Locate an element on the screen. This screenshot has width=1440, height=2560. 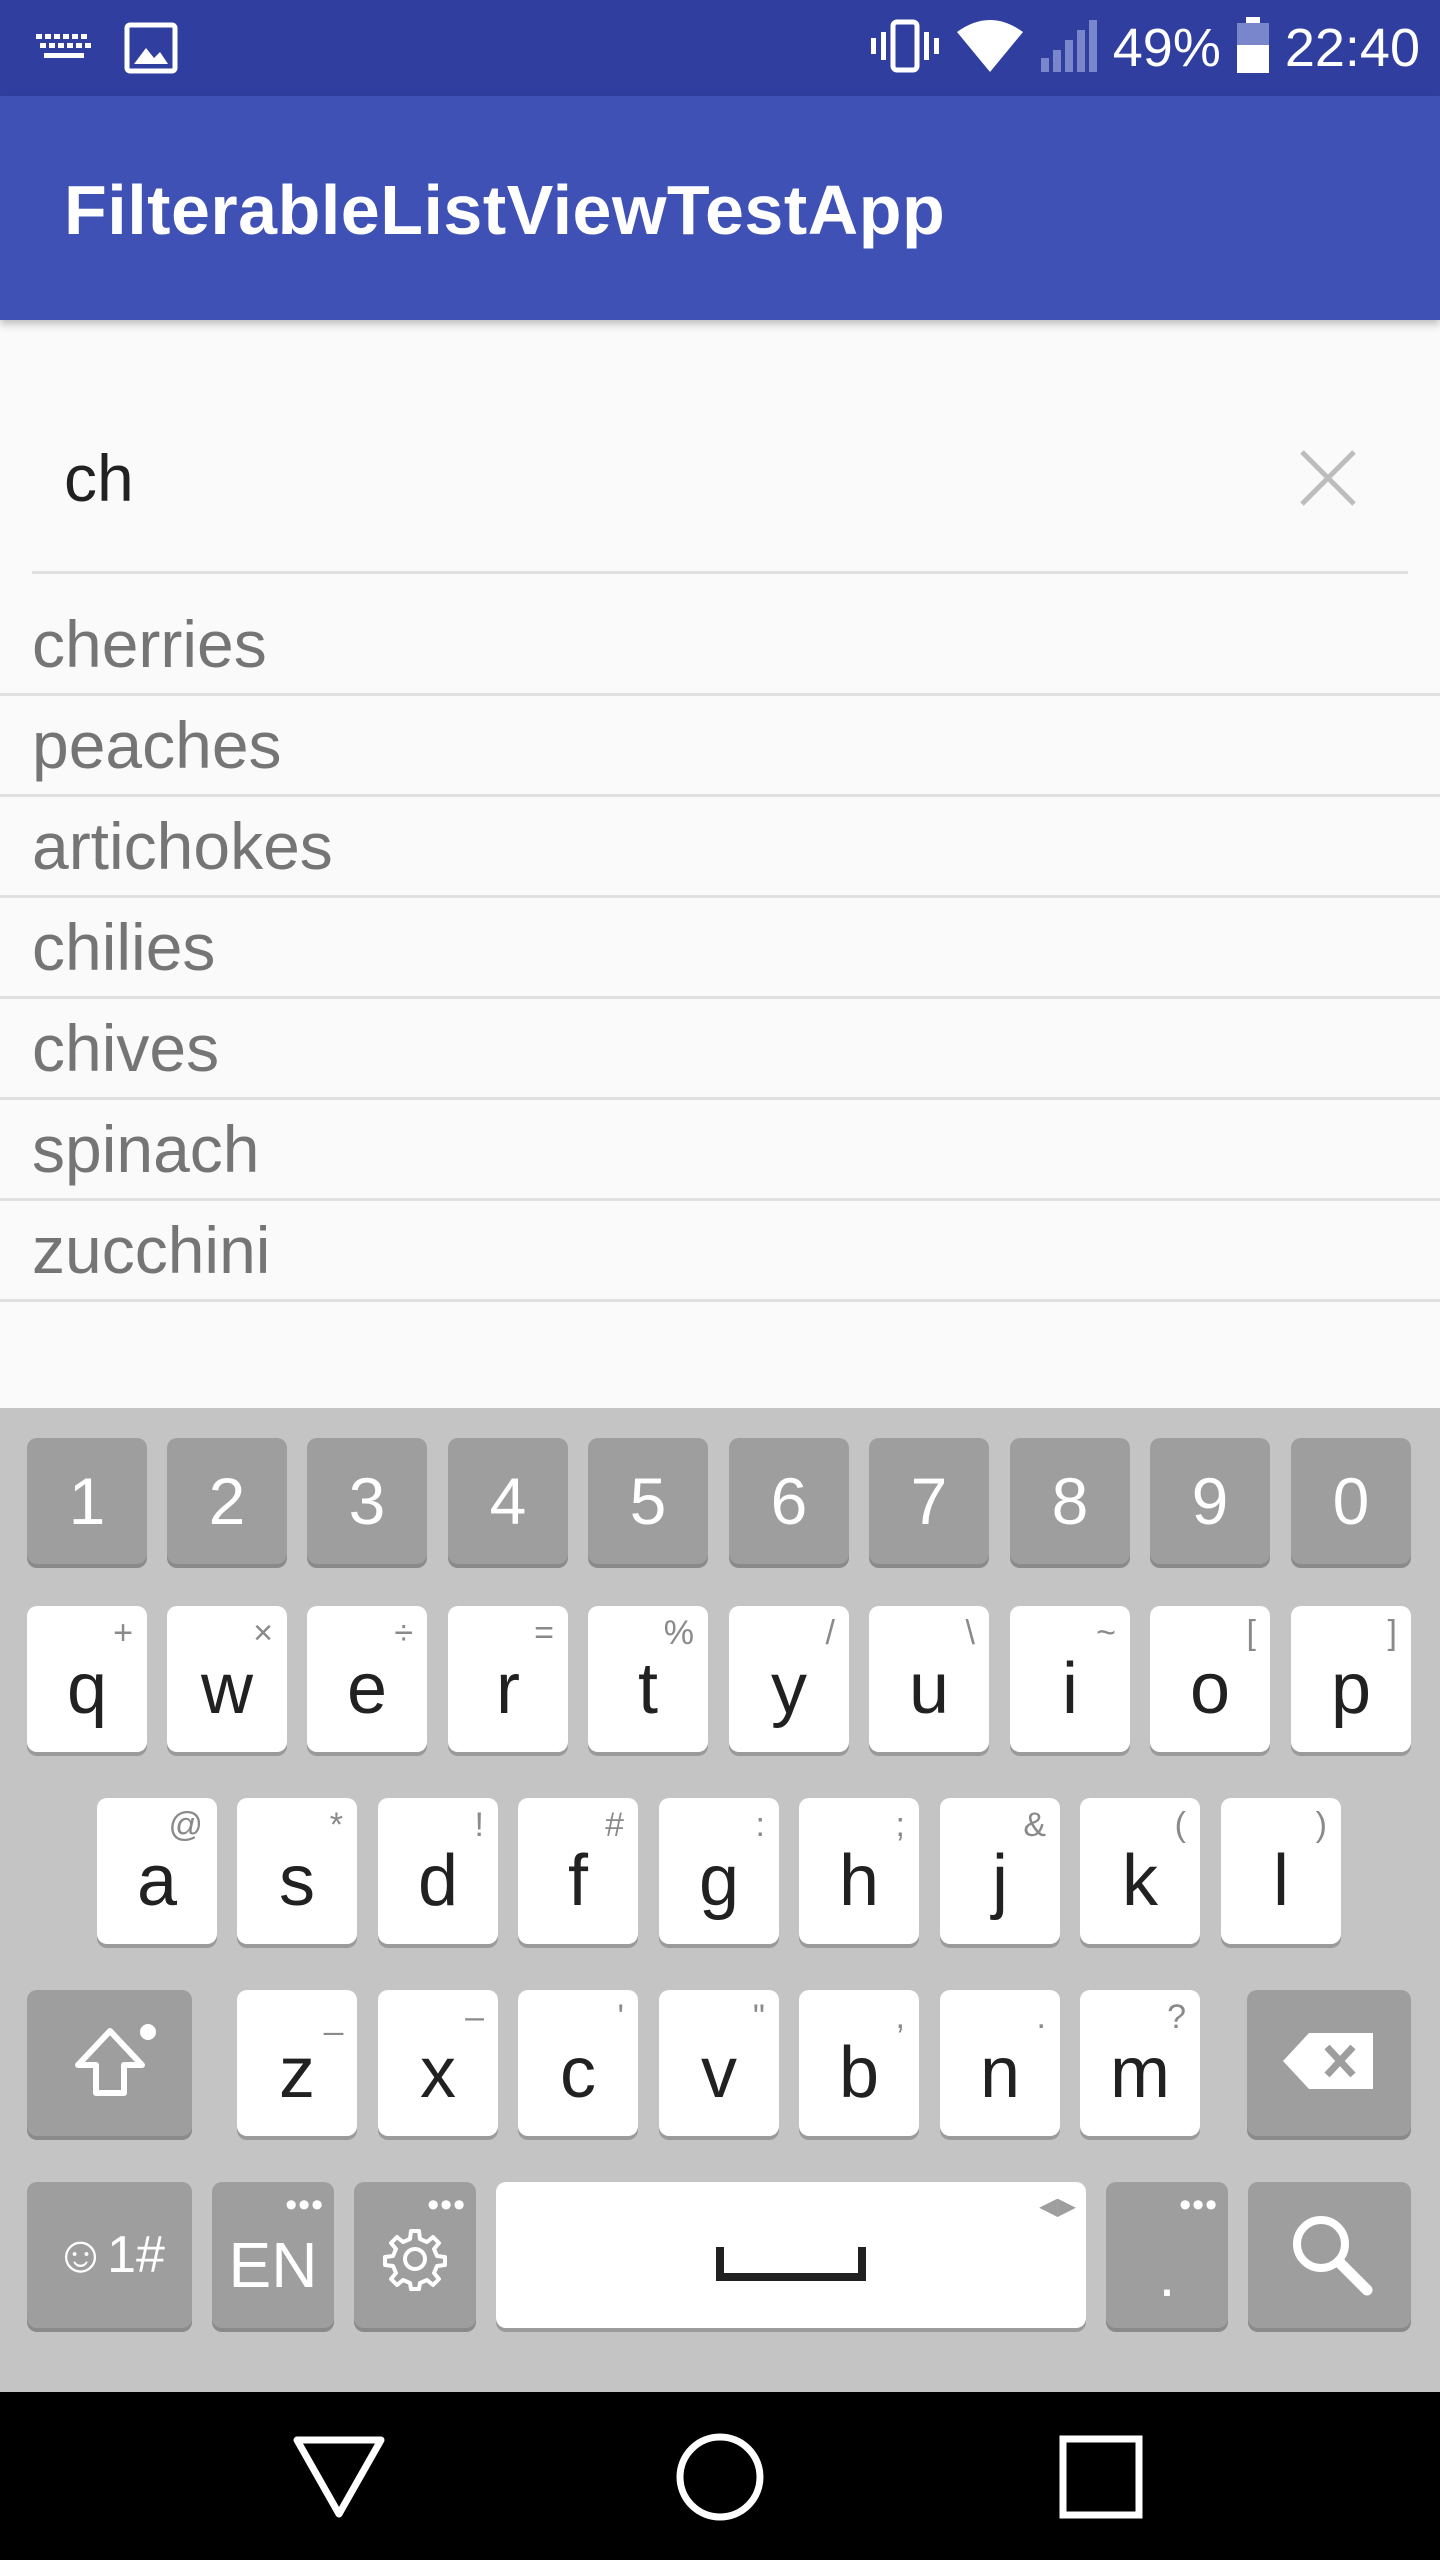
key-m: ? m is located at coordinates (1140, 2063).